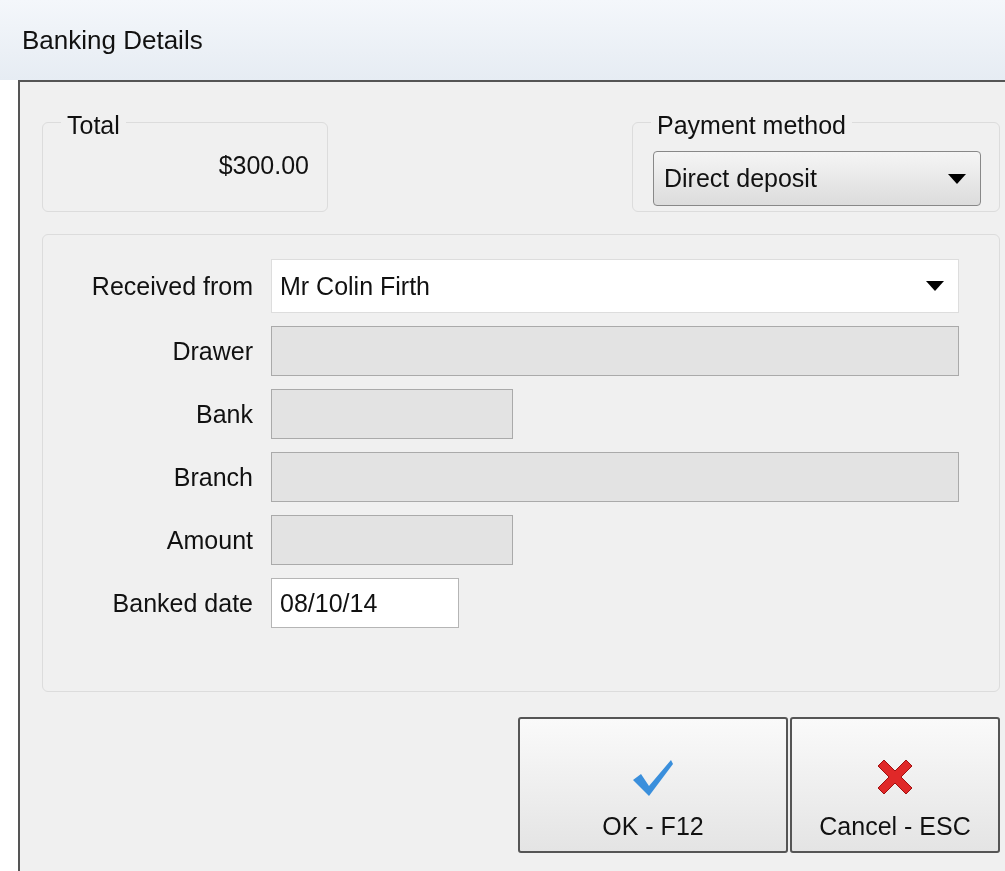 The image size is (1005, 871). Describe the element at coordinates (212, 477) in the screenshot. I see `field-label: Branch` at that location.